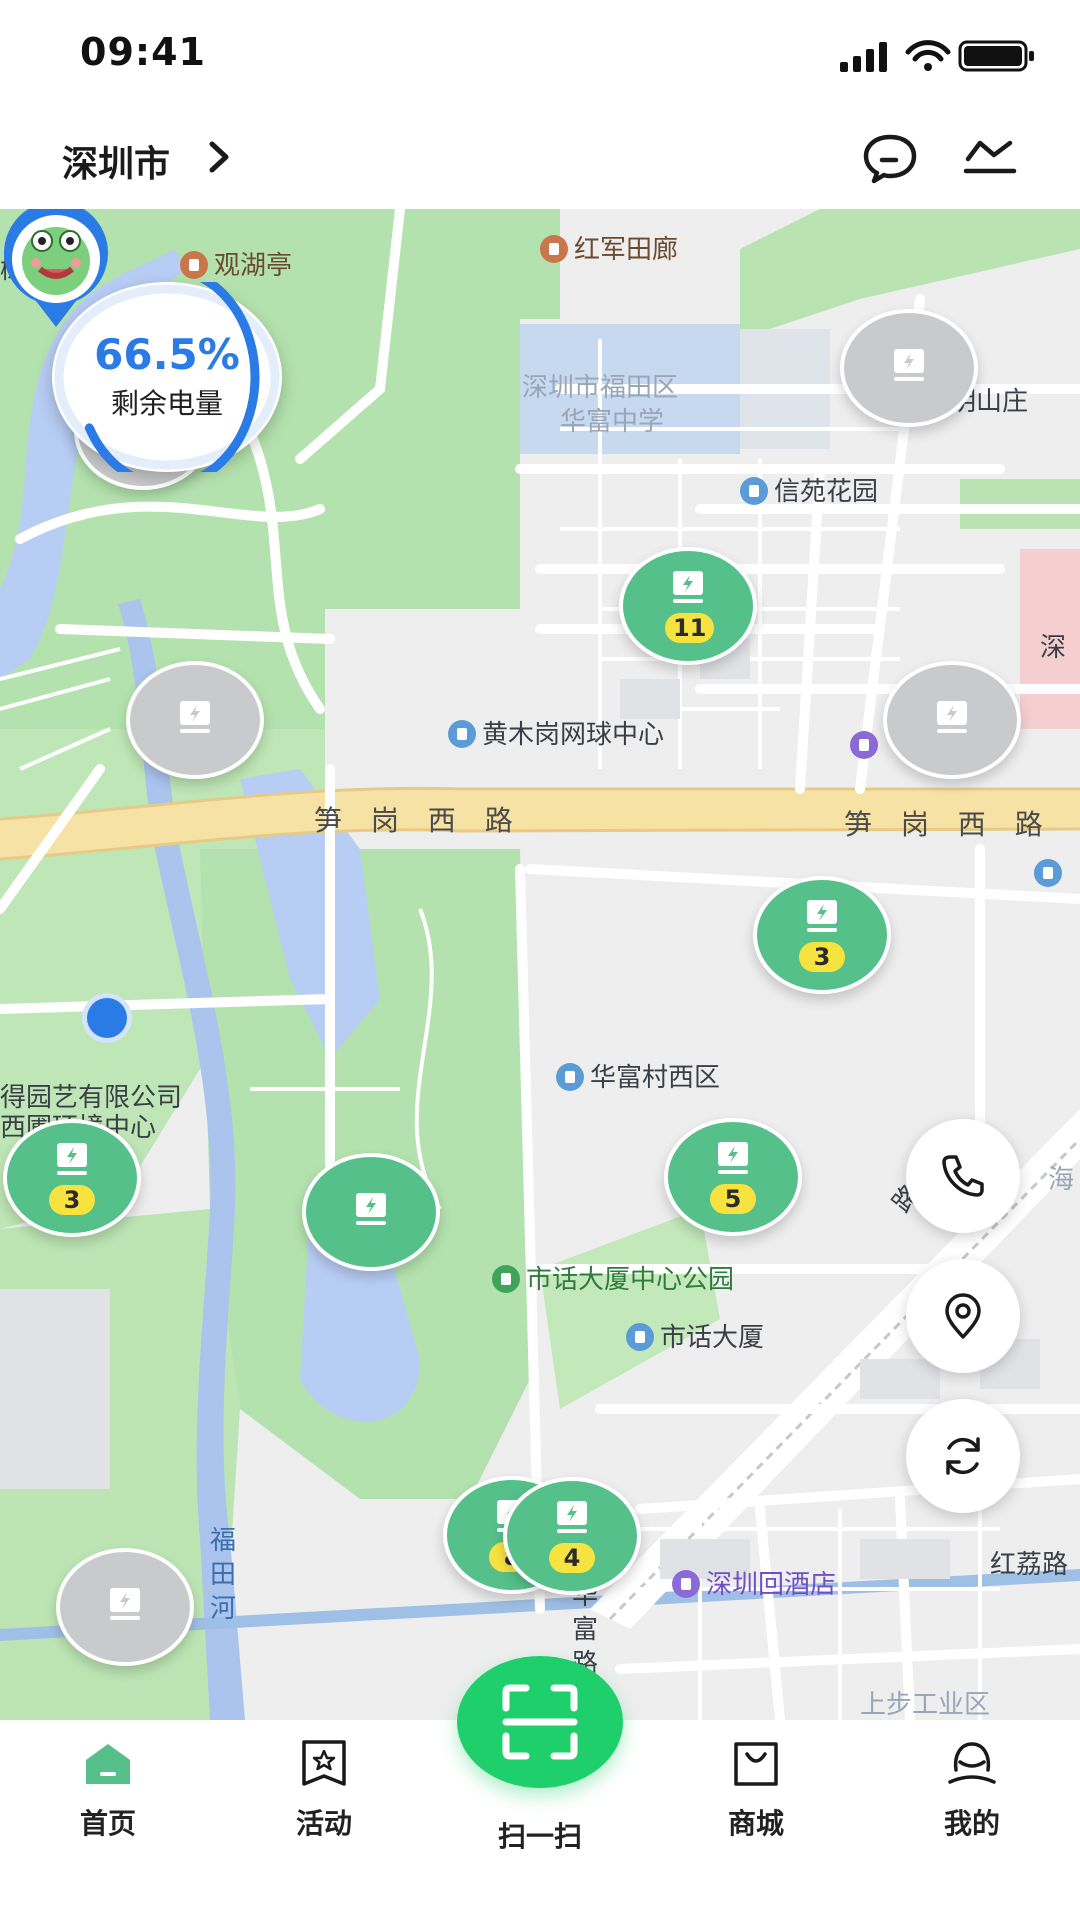  What do you see at coordinates (864, 745) in the screenshot?
I see `shop-icon` at bounding box center [864, 745].